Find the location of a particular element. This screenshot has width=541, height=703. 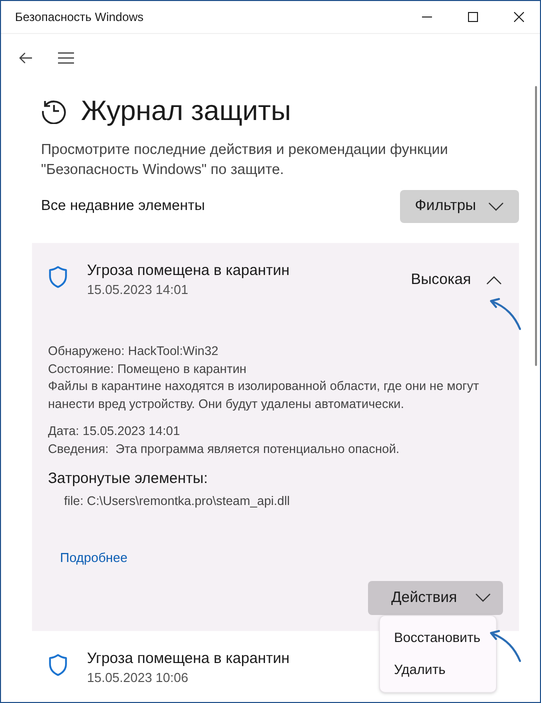

menu-icon is located at coordinates (66, 58).